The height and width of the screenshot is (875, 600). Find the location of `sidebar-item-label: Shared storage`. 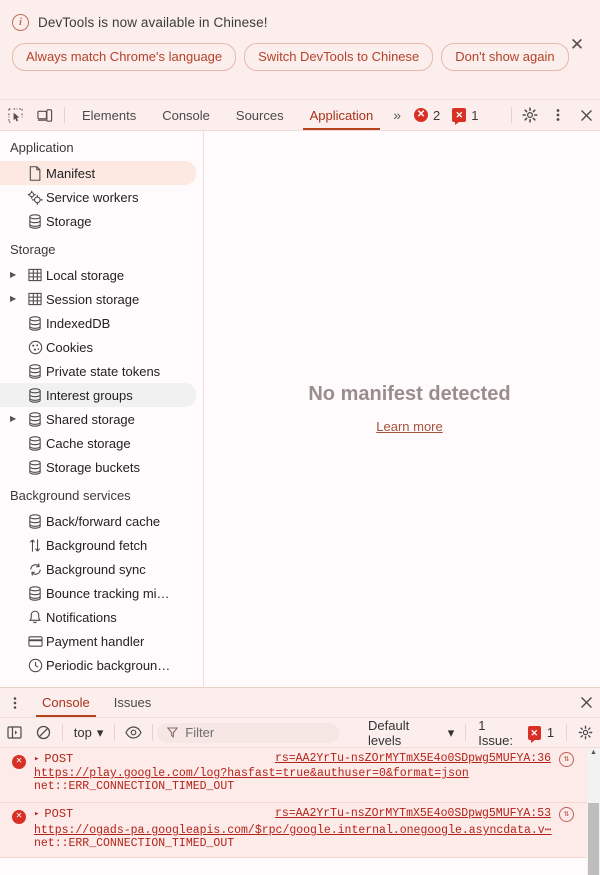

sidebar-item-label: Shared storage is located at coordinates (90, 419).